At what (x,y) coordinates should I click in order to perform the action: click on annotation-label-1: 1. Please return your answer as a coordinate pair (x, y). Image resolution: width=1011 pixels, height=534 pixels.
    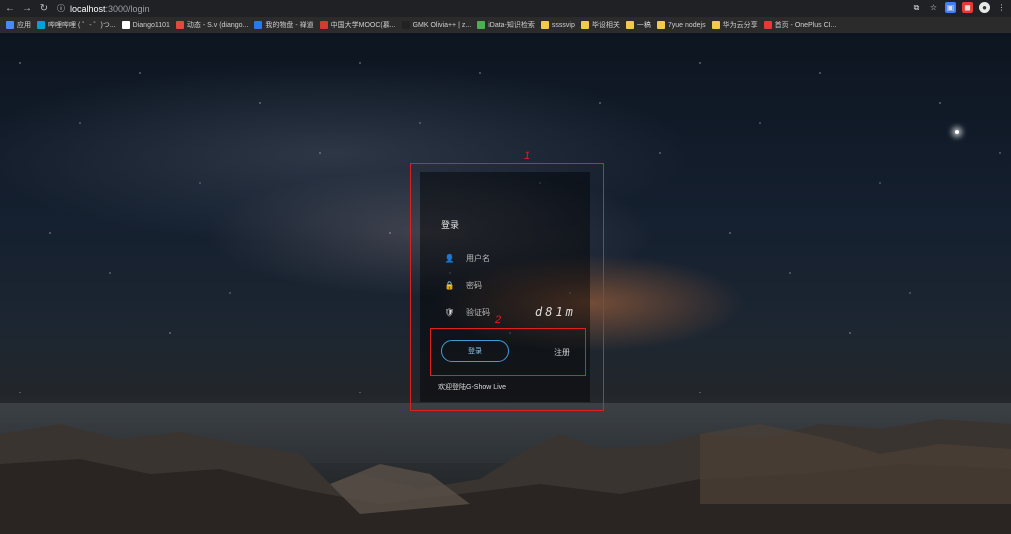
    Looking at the image, I should click on (527, 156).